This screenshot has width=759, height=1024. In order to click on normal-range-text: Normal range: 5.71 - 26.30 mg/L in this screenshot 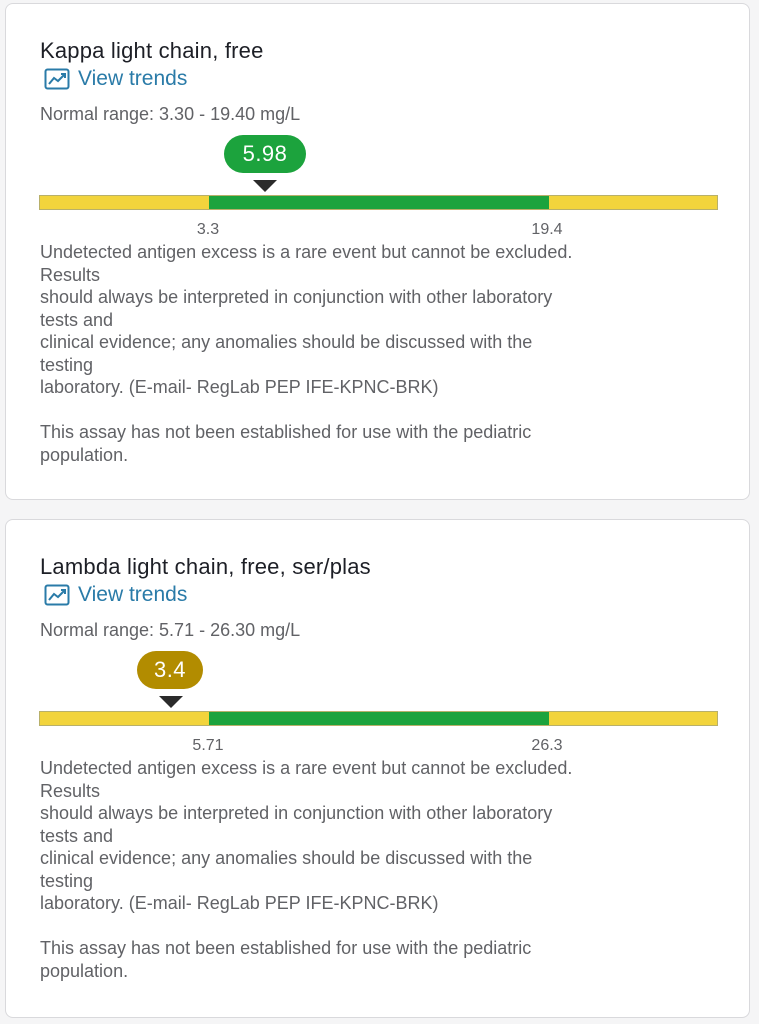, I will do `click(170, 630)`.